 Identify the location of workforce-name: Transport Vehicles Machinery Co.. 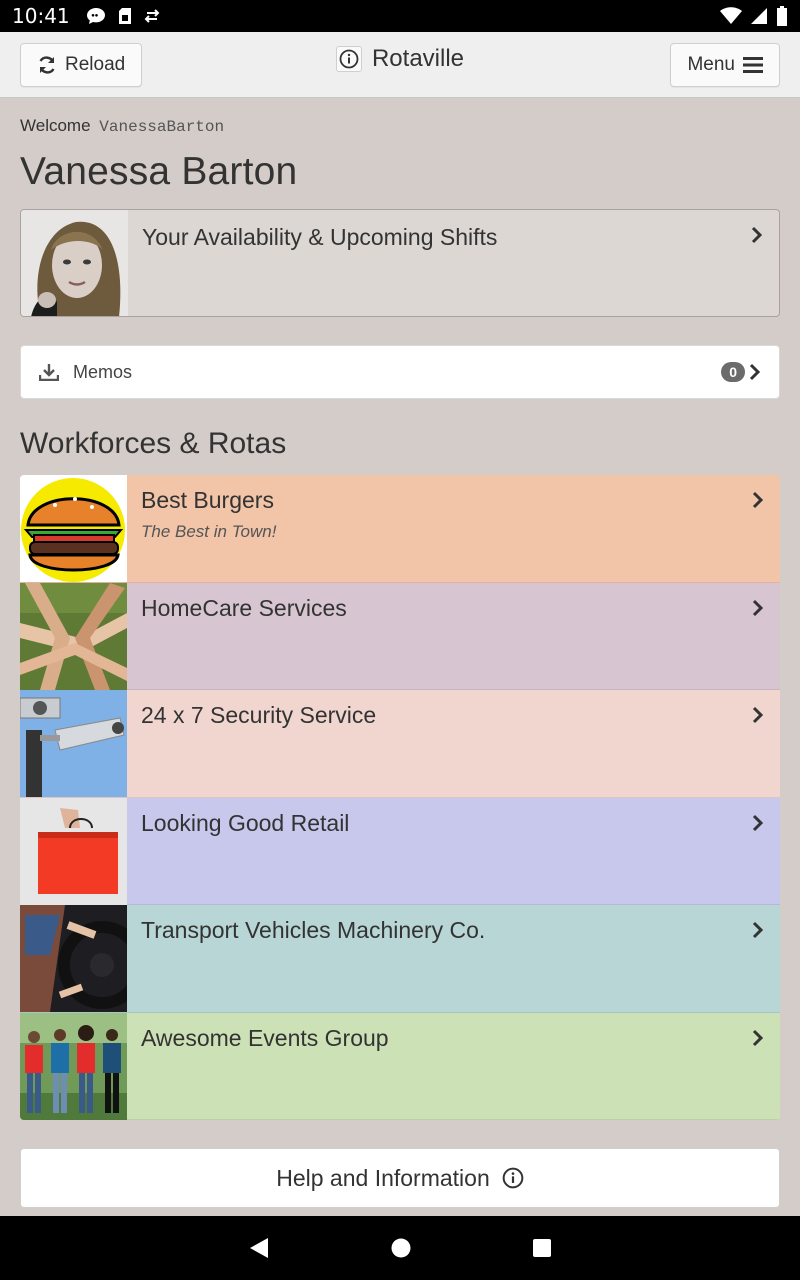
(313, 930).